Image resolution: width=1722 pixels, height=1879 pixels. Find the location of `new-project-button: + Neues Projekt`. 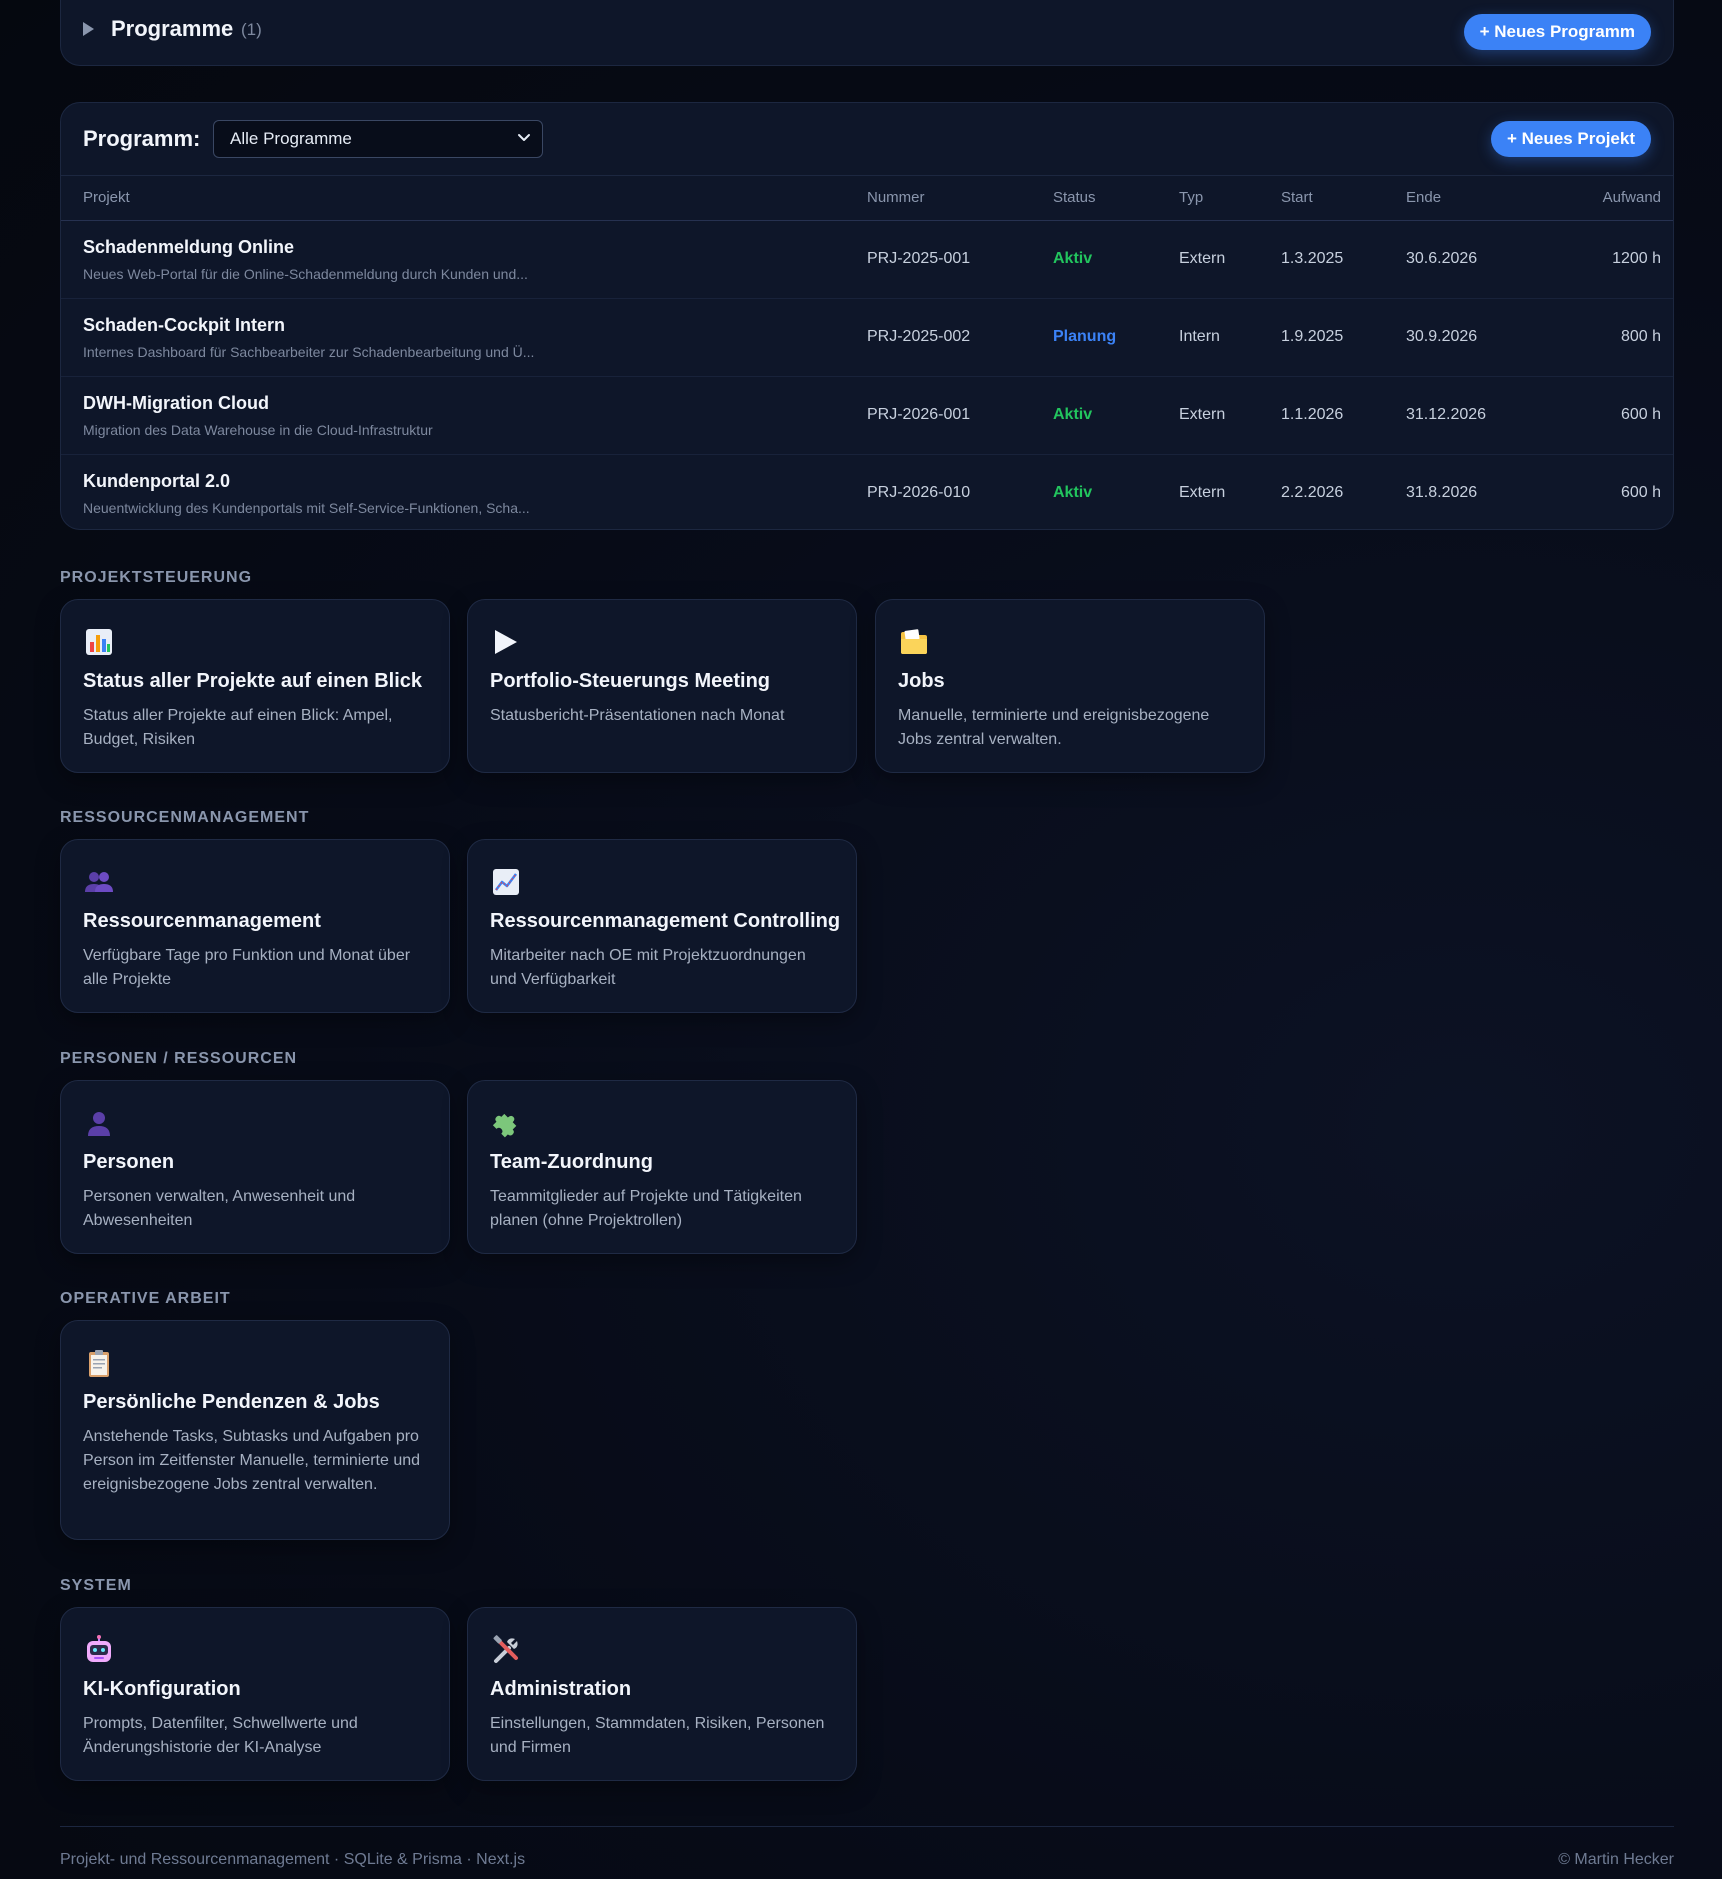

new-project-button: + Neues Projekt is located at coordinates (1570, 139).